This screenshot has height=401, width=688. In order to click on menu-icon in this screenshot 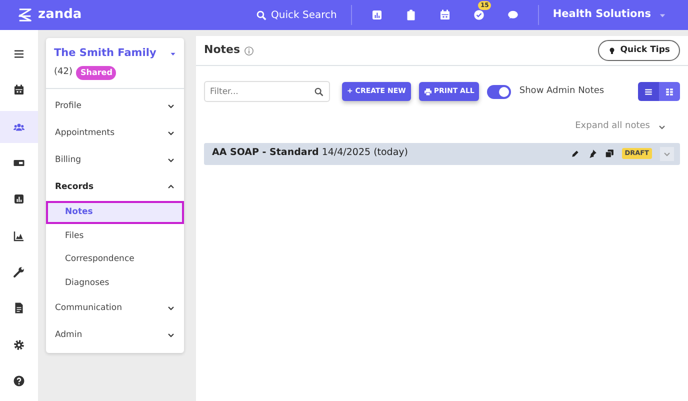, I will do `click(19, 54)`.